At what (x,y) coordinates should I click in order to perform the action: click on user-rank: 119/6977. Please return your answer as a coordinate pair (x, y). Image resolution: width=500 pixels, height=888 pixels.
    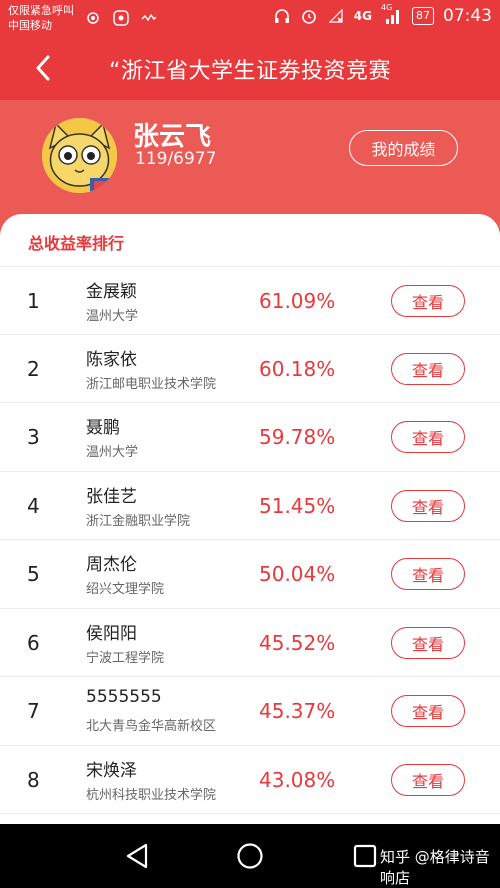
    Looking at the image, I should click on (176, 159).